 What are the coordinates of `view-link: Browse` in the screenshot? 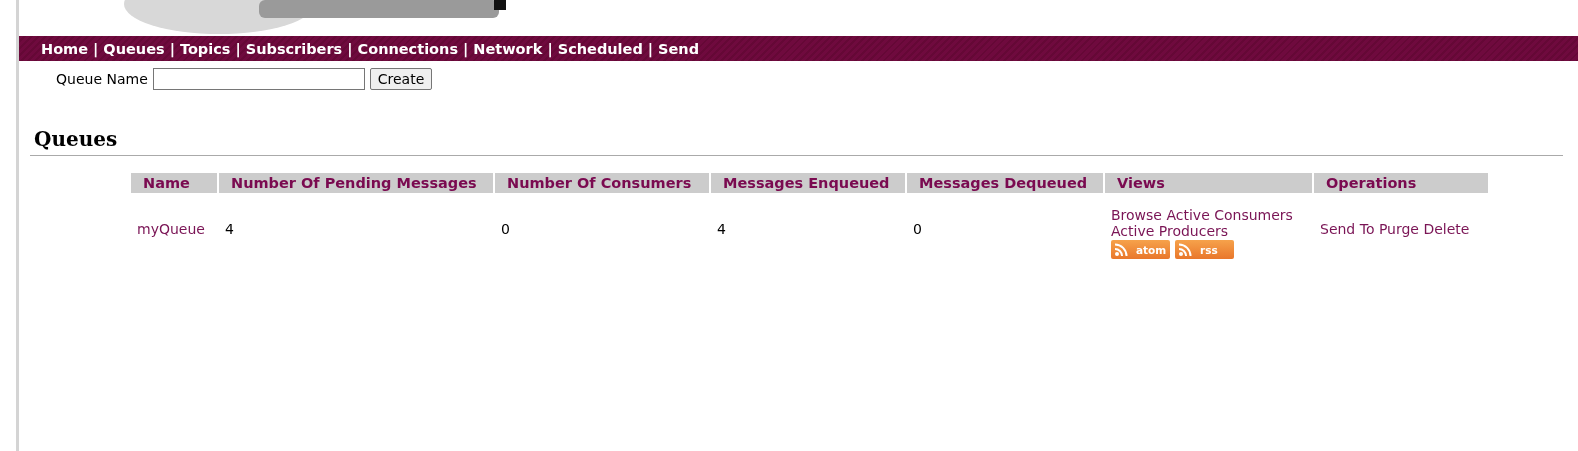 It's located at (1136, 215).